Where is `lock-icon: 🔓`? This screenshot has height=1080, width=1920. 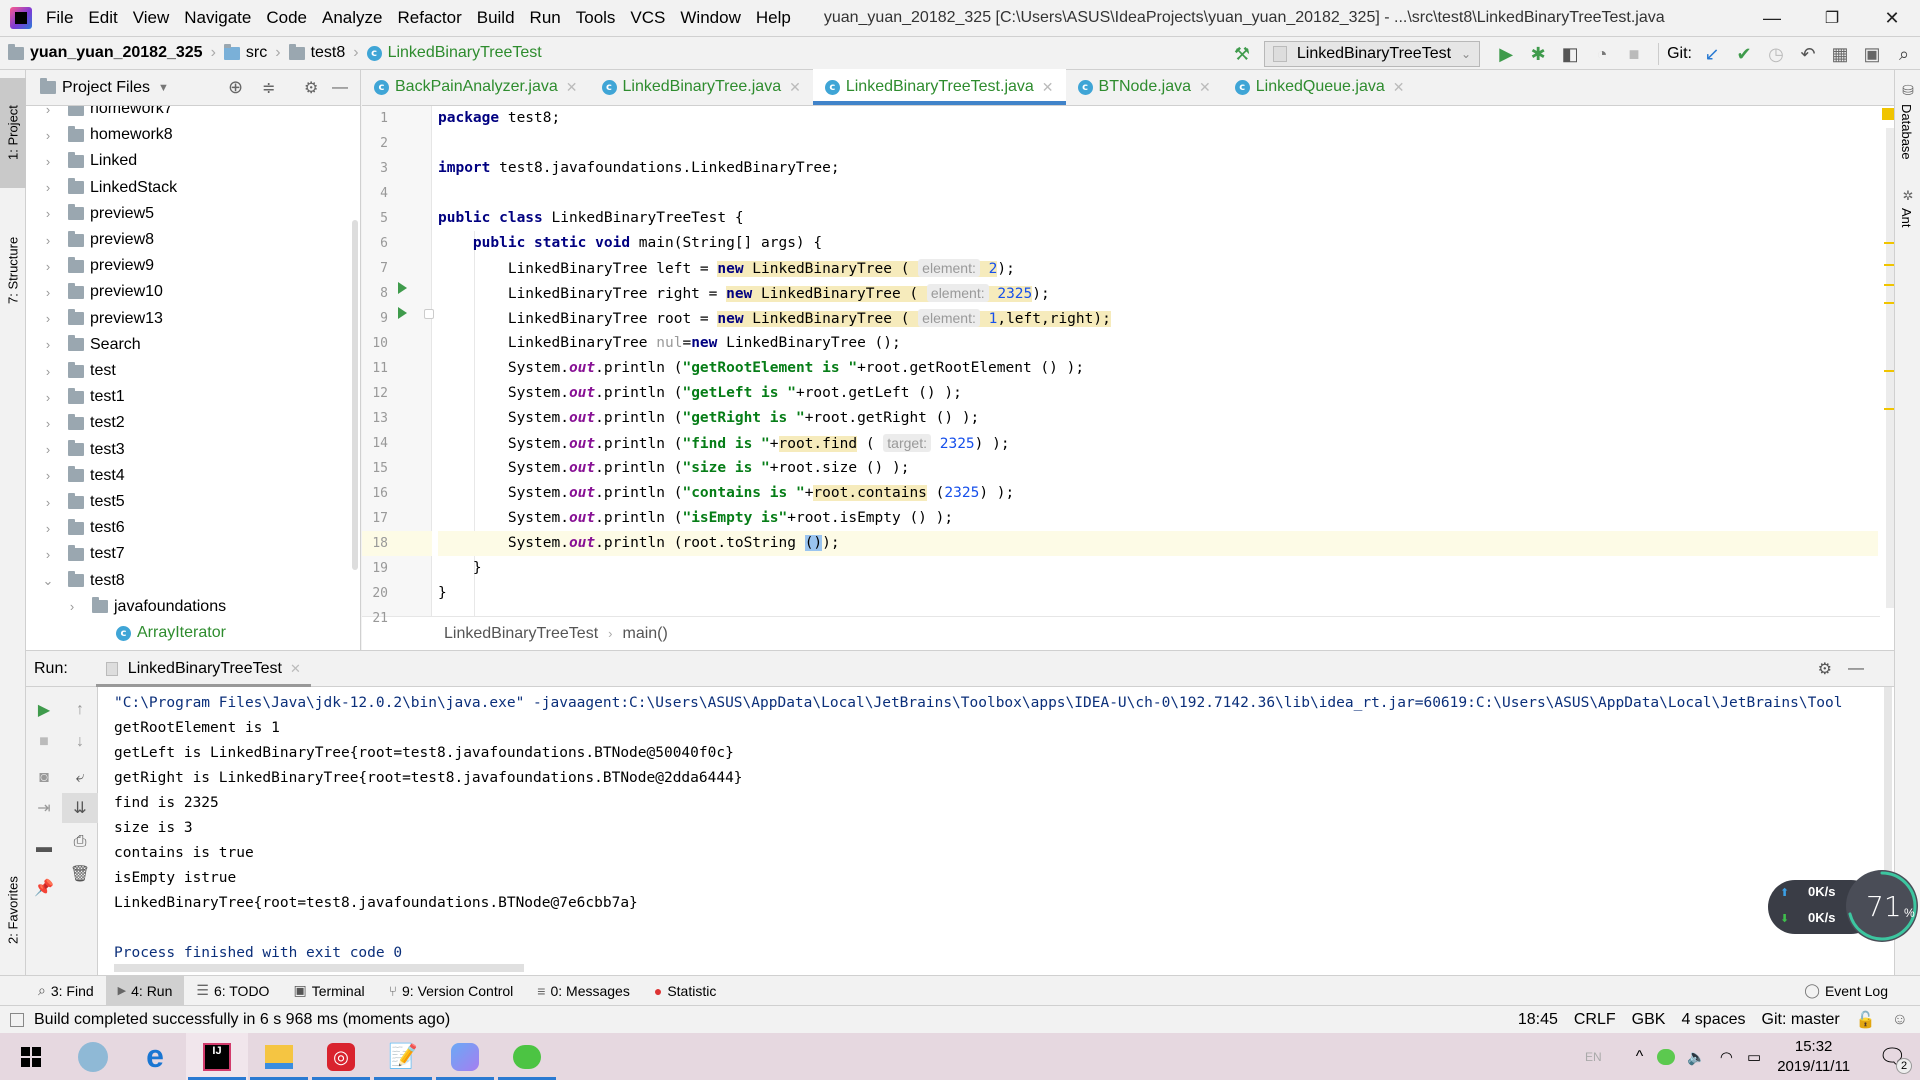 lock-icon: 🔓 is located at coordinates (1866, 1020).